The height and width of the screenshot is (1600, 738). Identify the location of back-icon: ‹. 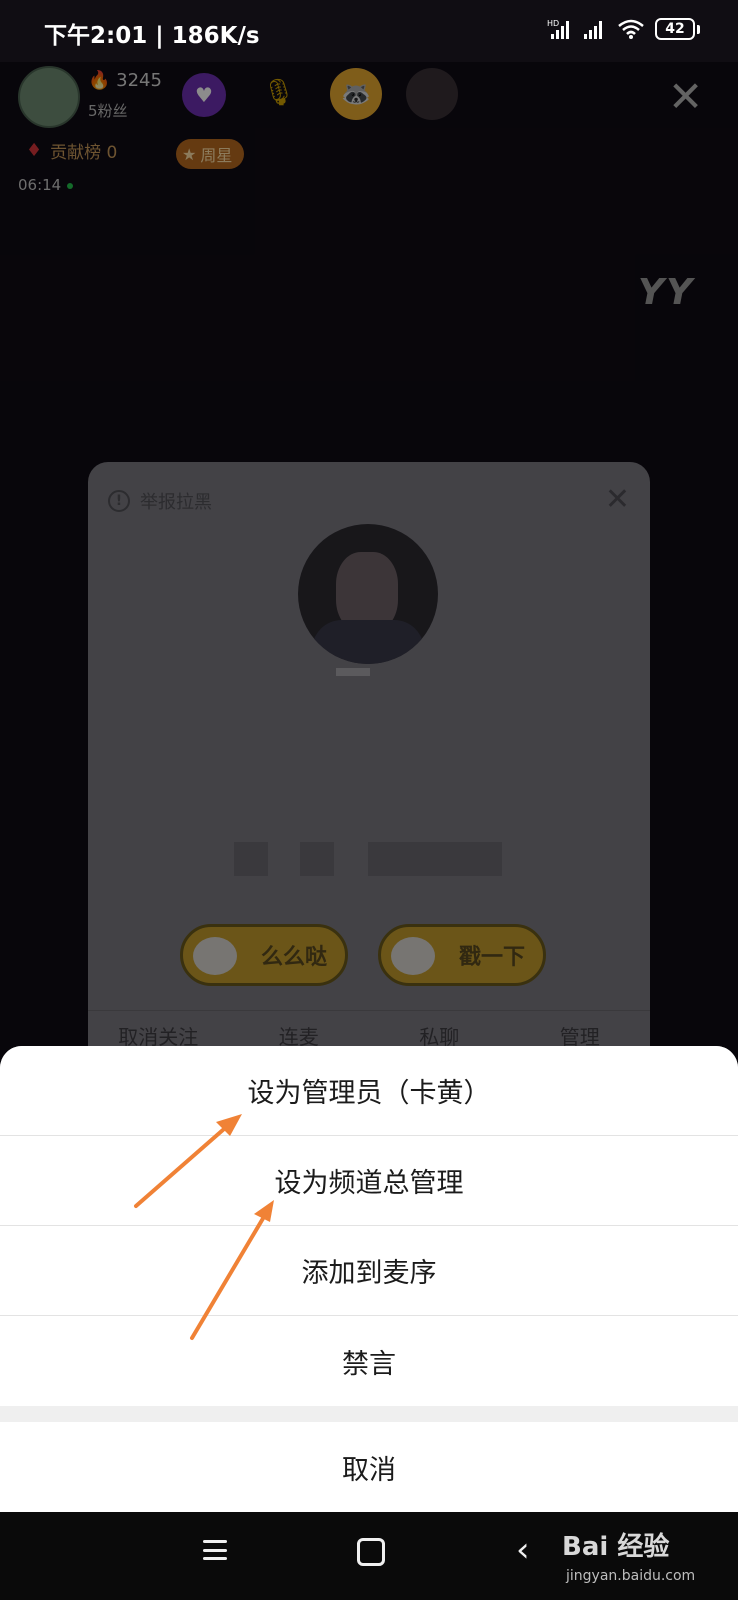
(523, 1550).